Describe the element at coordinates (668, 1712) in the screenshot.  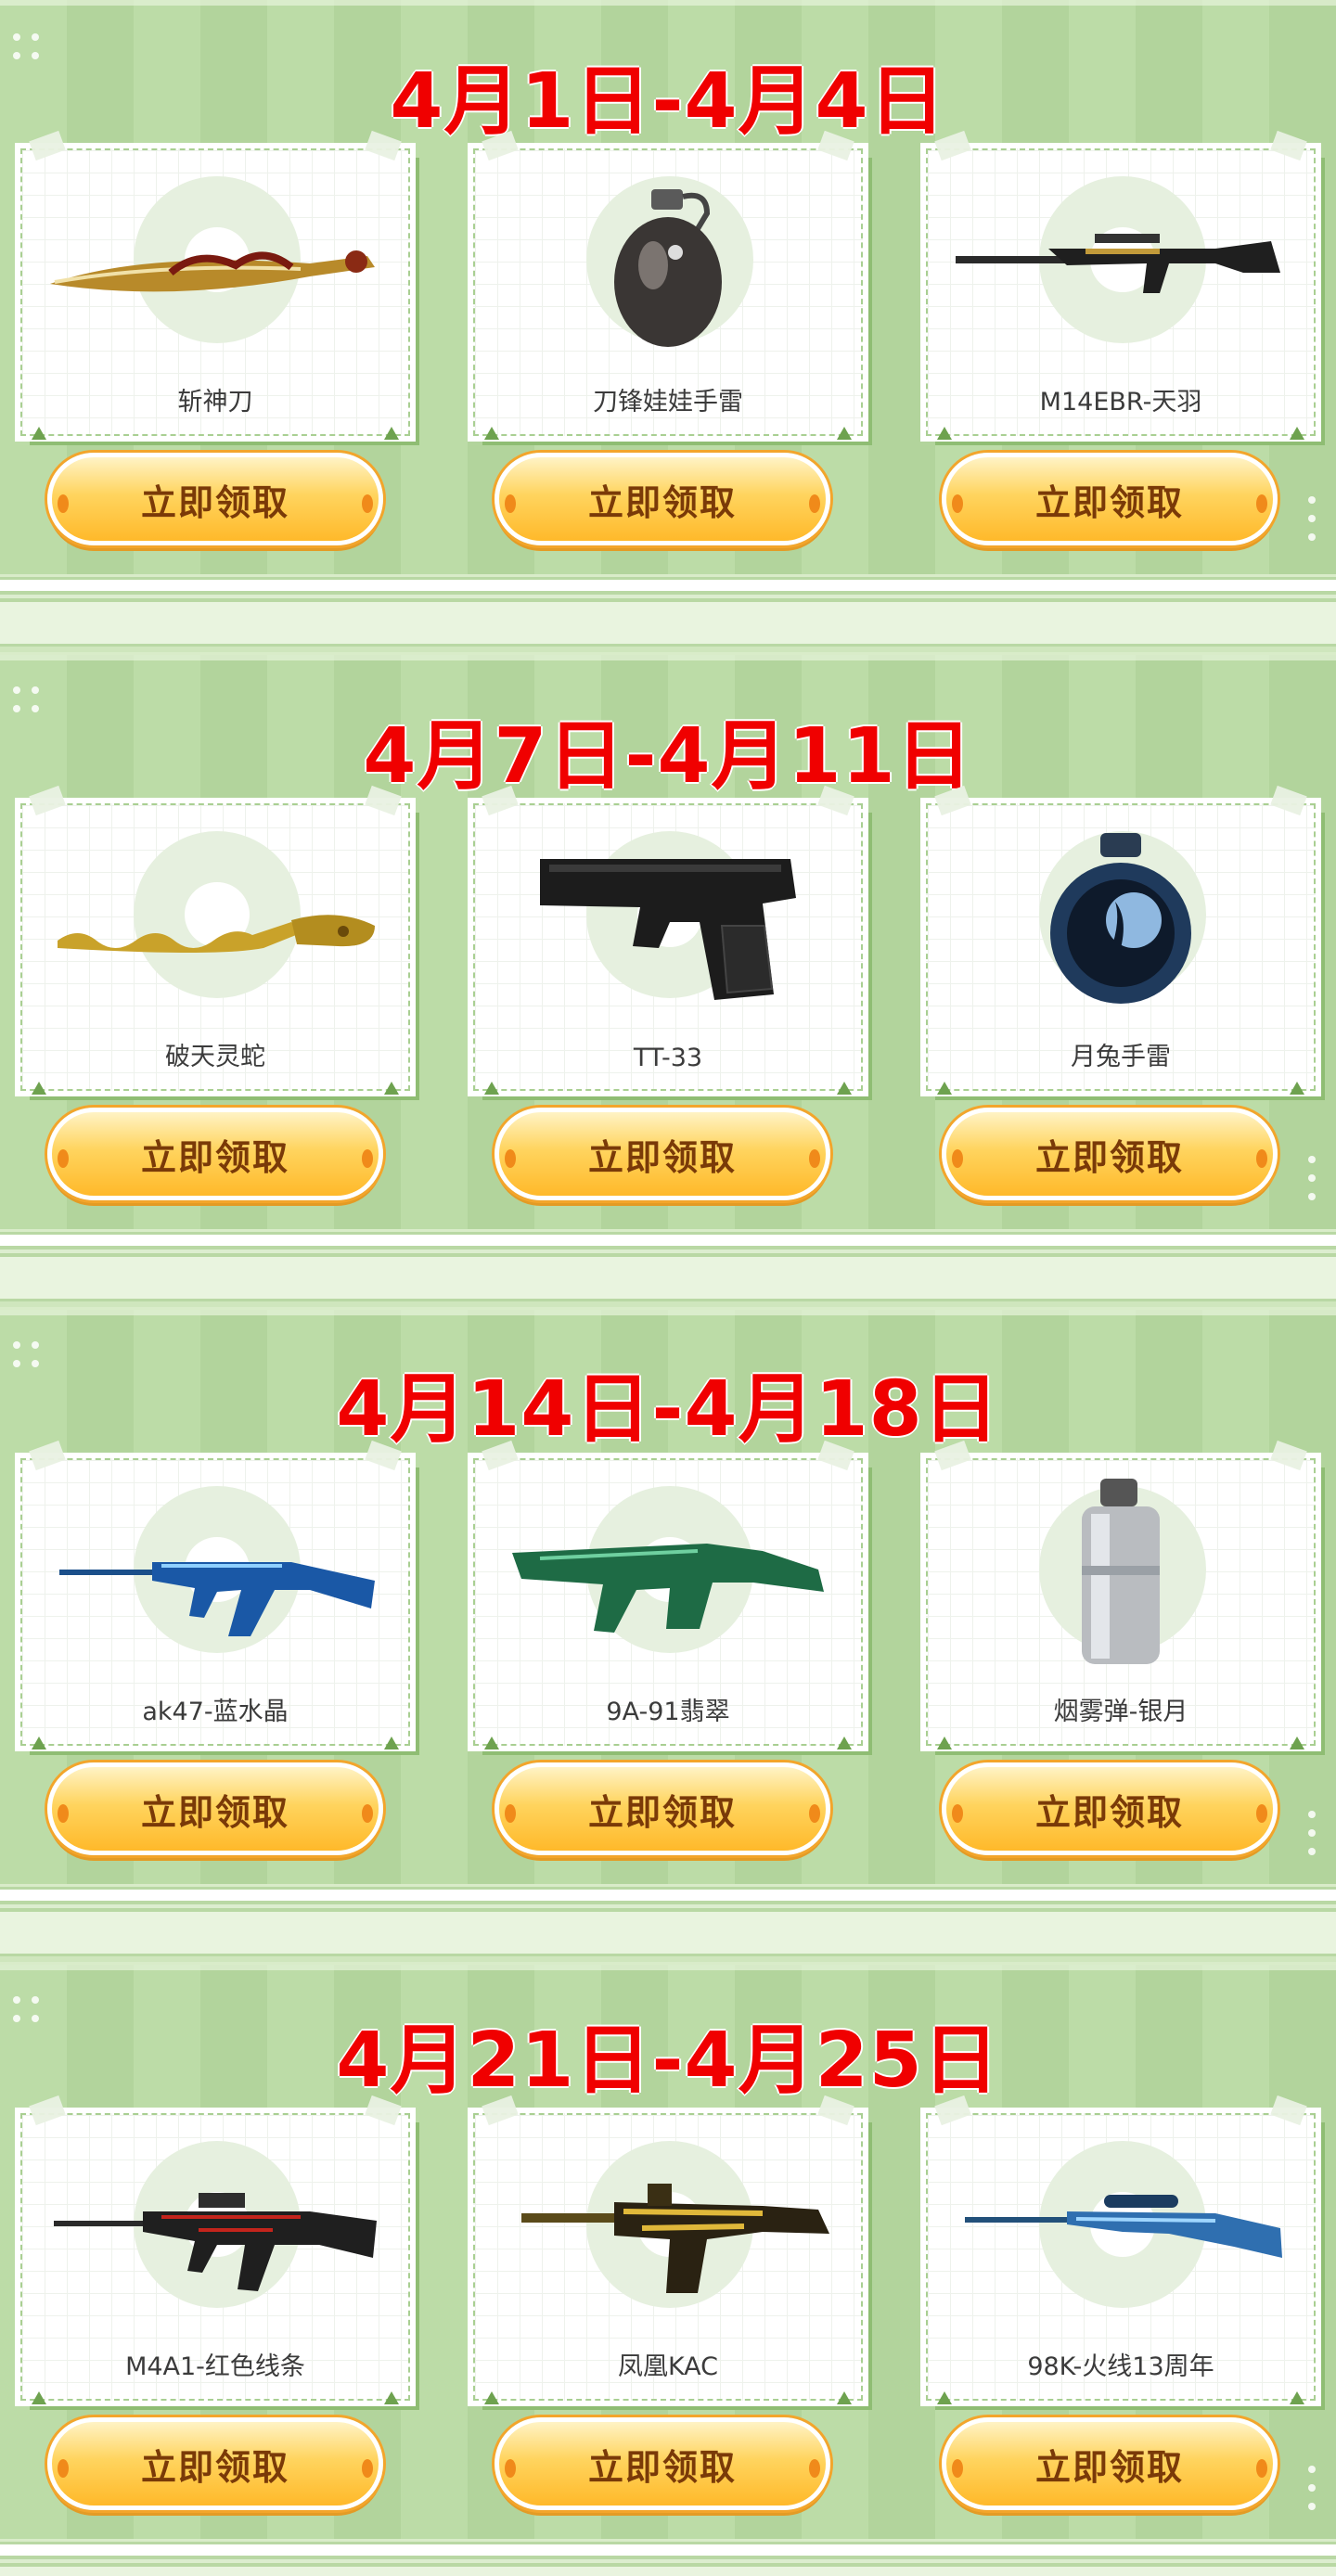
I see `item-name: 9A-91翡翠` at that location.